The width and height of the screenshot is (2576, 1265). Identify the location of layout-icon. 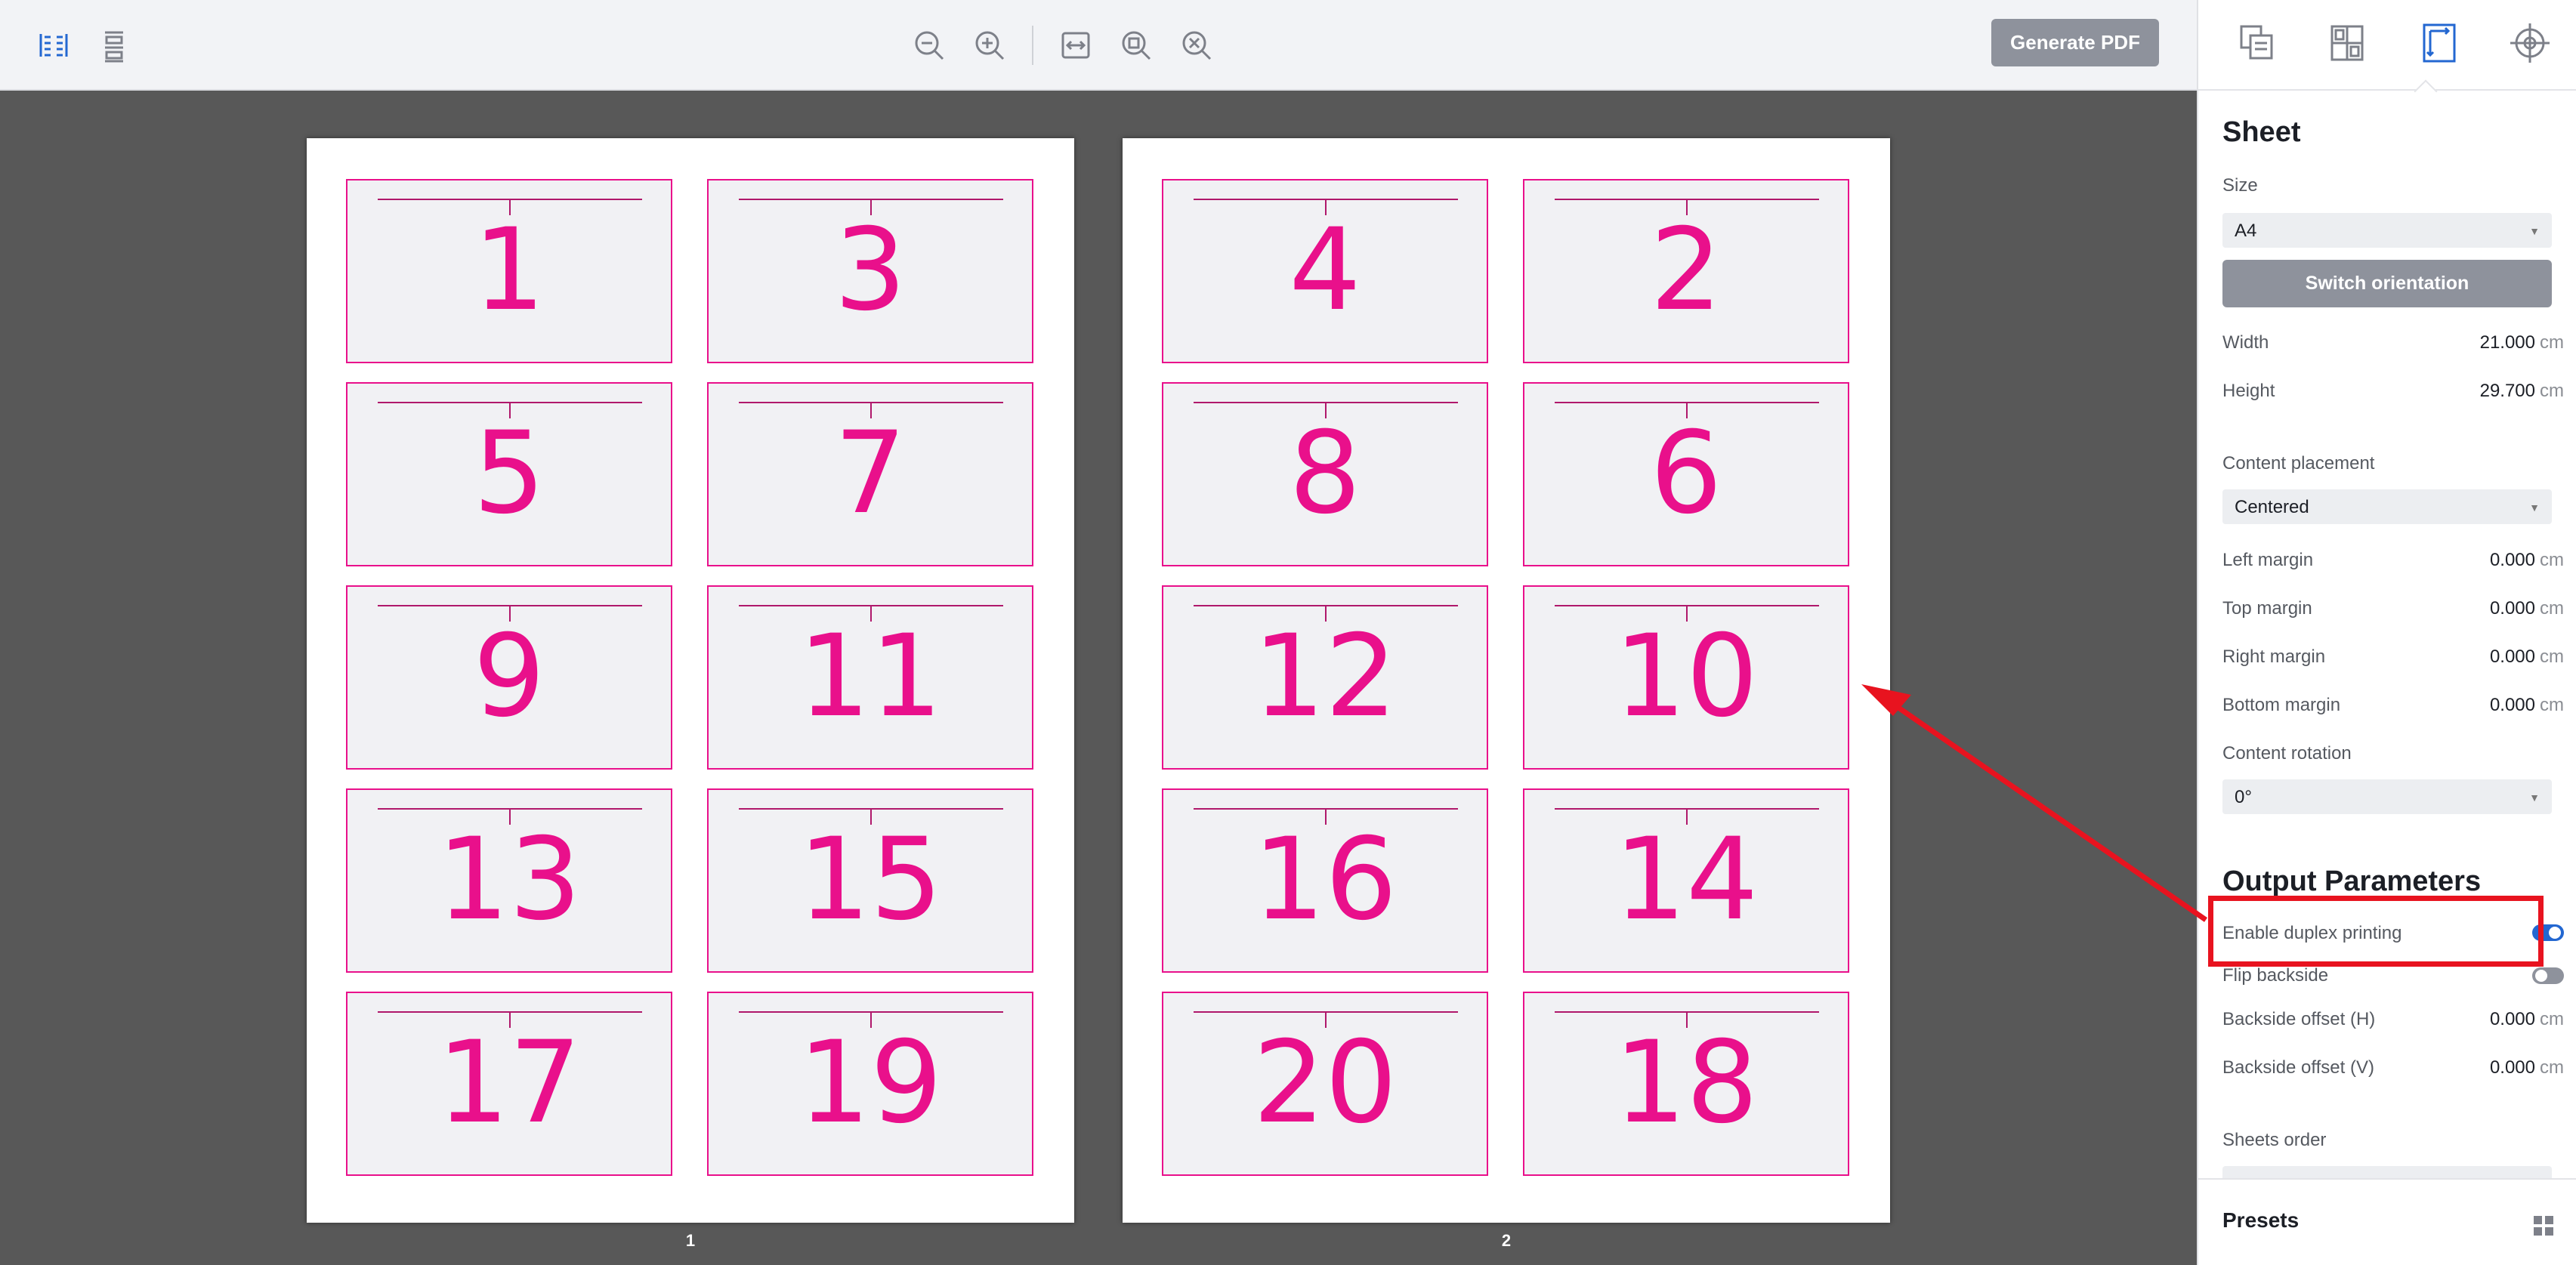
(2347, 43).